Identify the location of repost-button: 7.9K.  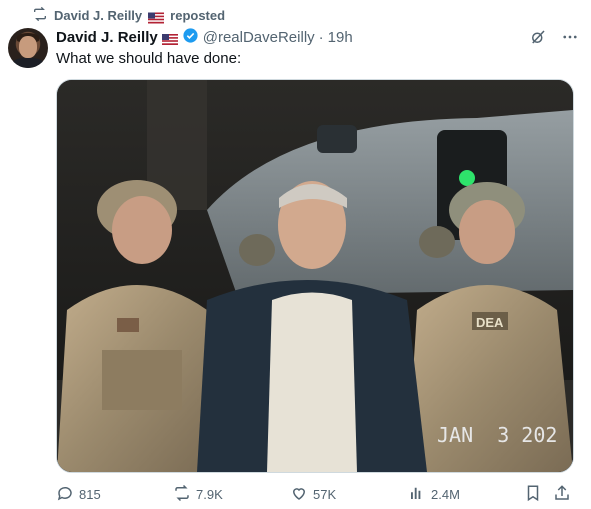
(198, 494).